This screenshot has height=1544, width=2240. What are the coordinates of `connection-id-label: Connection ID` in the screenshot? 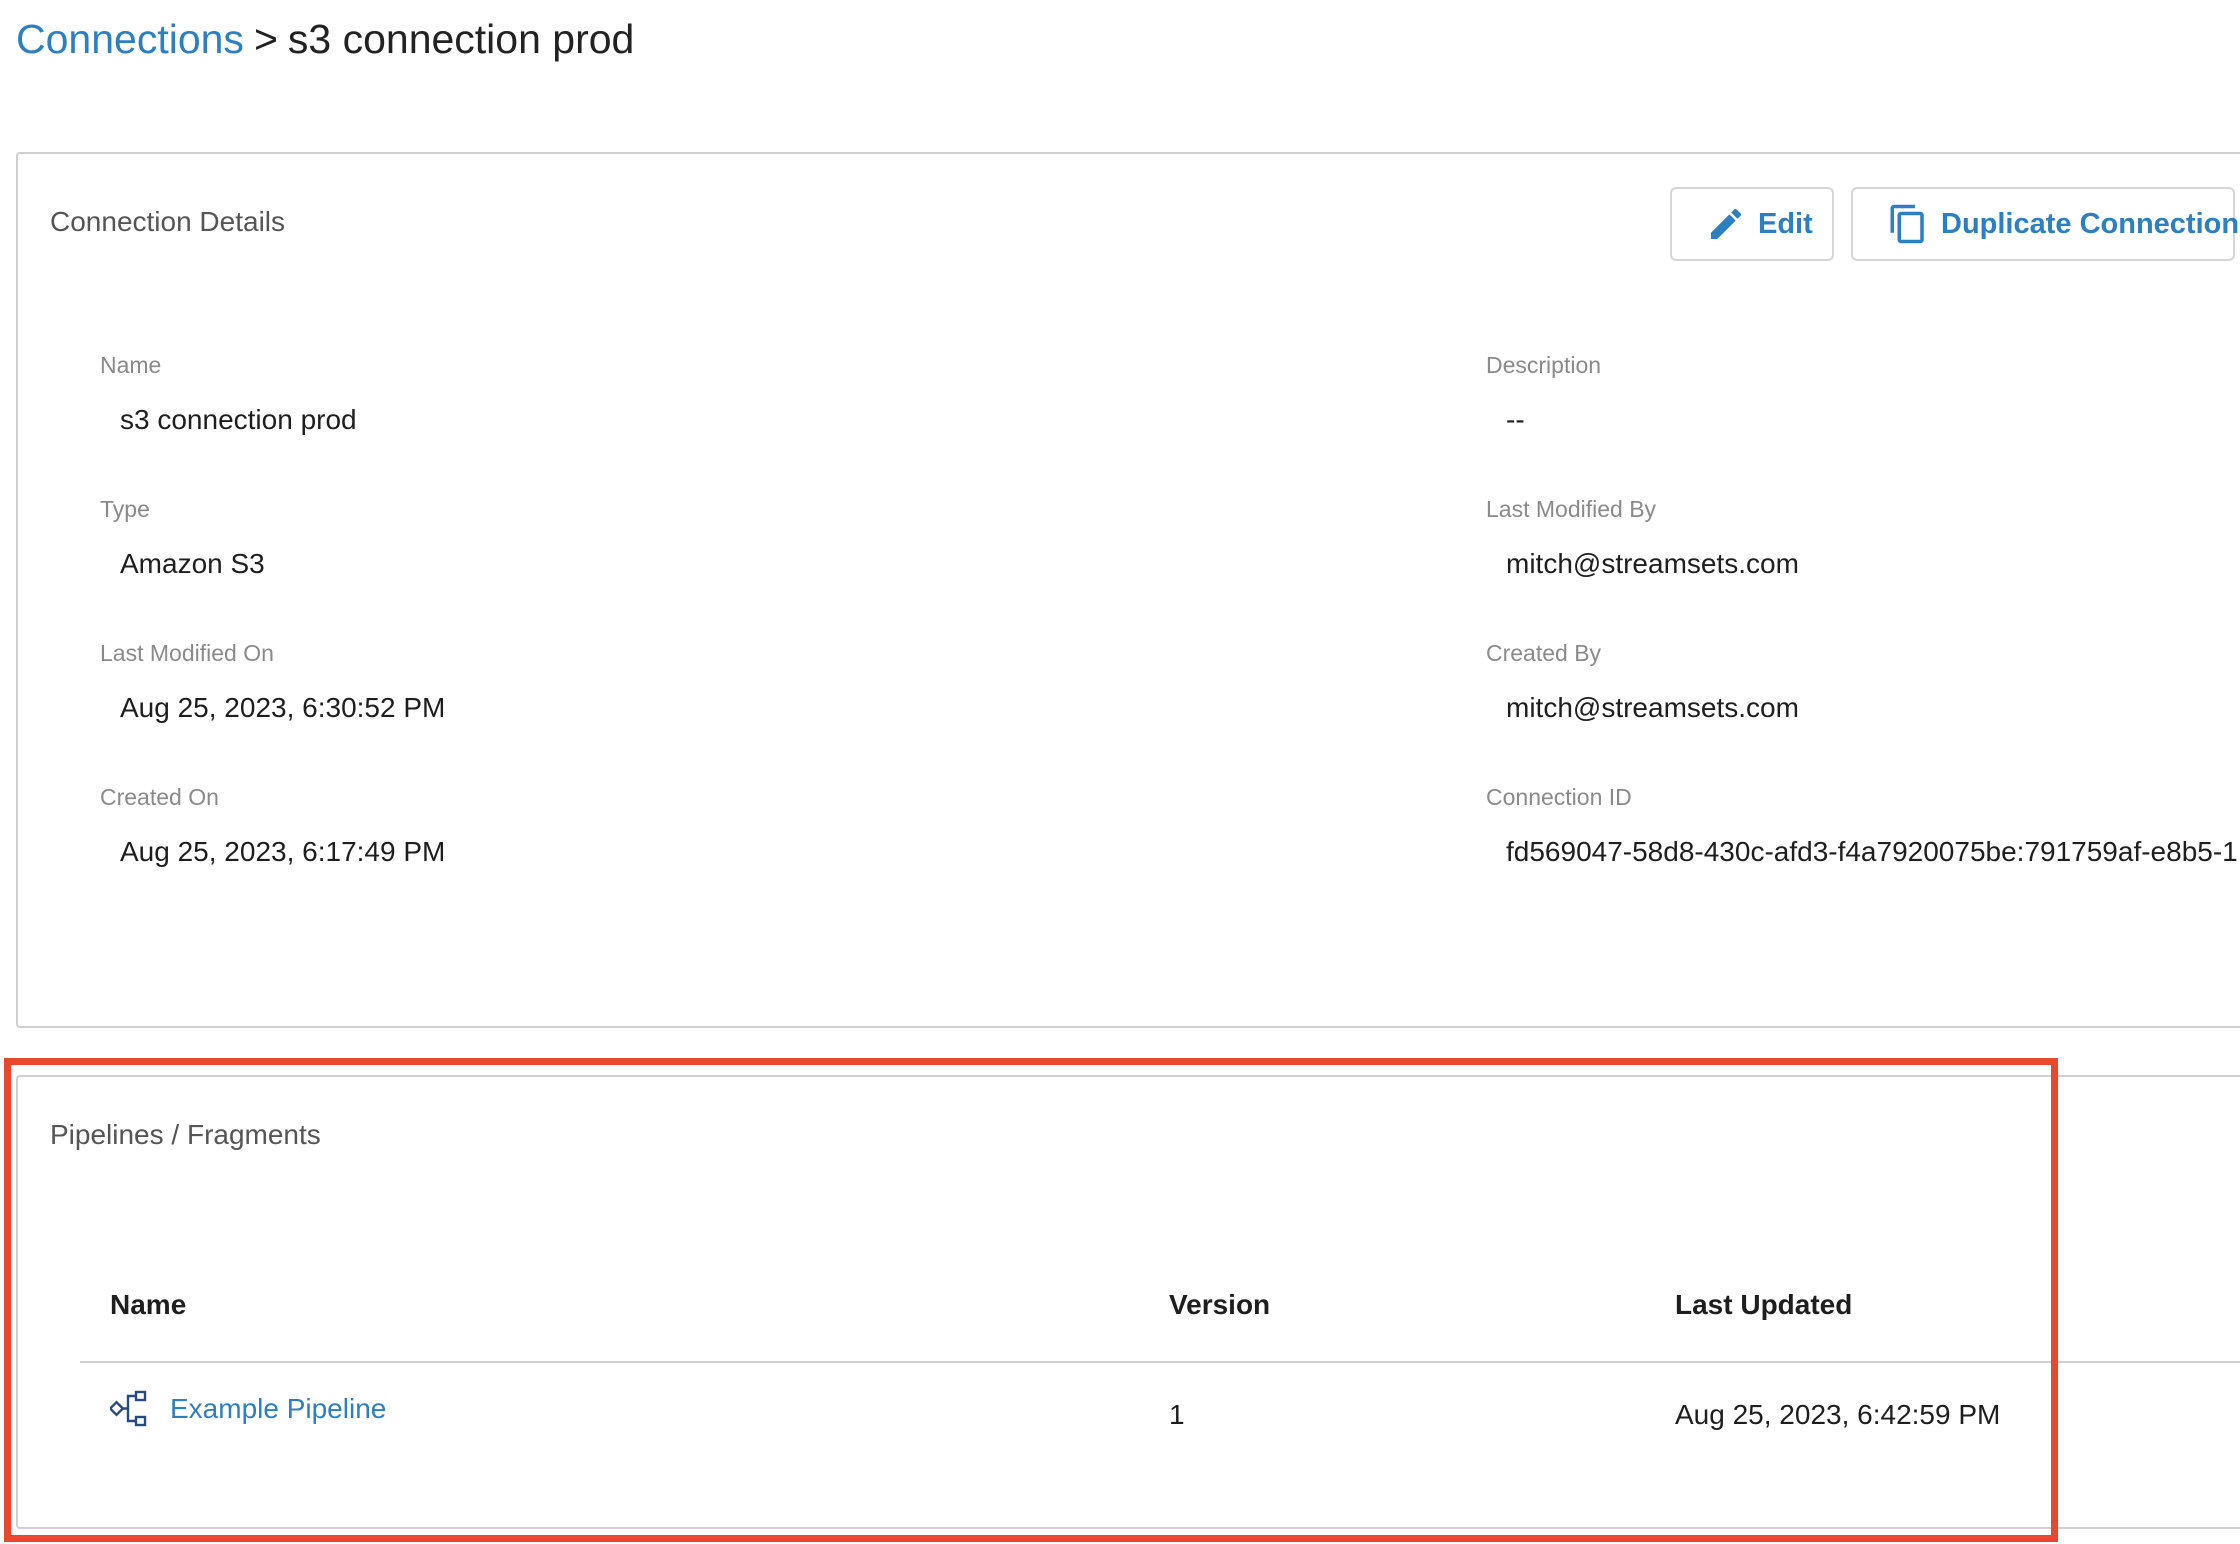 It's located at (1559, 797).